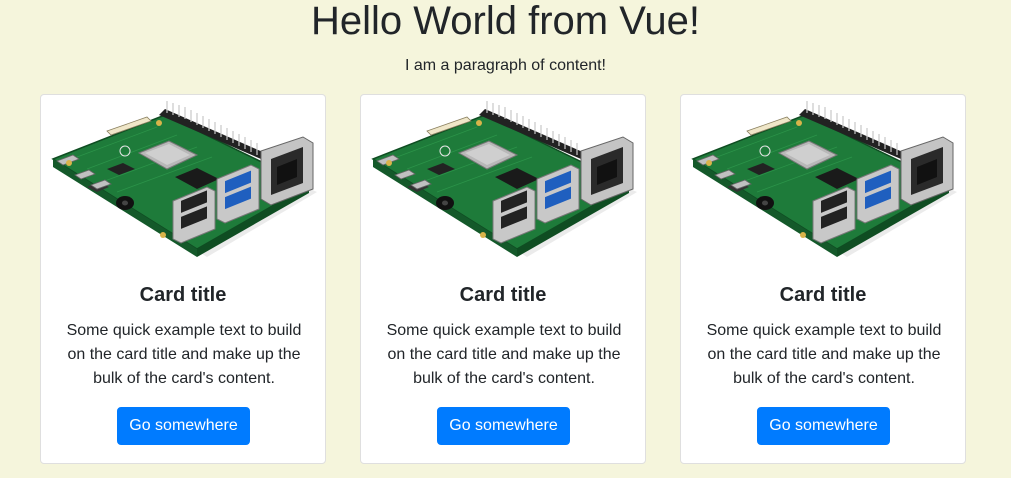 The image size is (1011, 478). Describe the element at coordinates (505, 65) in the screenshot. I see `intro-paragraph: I am a paragraph of content!` at that location.